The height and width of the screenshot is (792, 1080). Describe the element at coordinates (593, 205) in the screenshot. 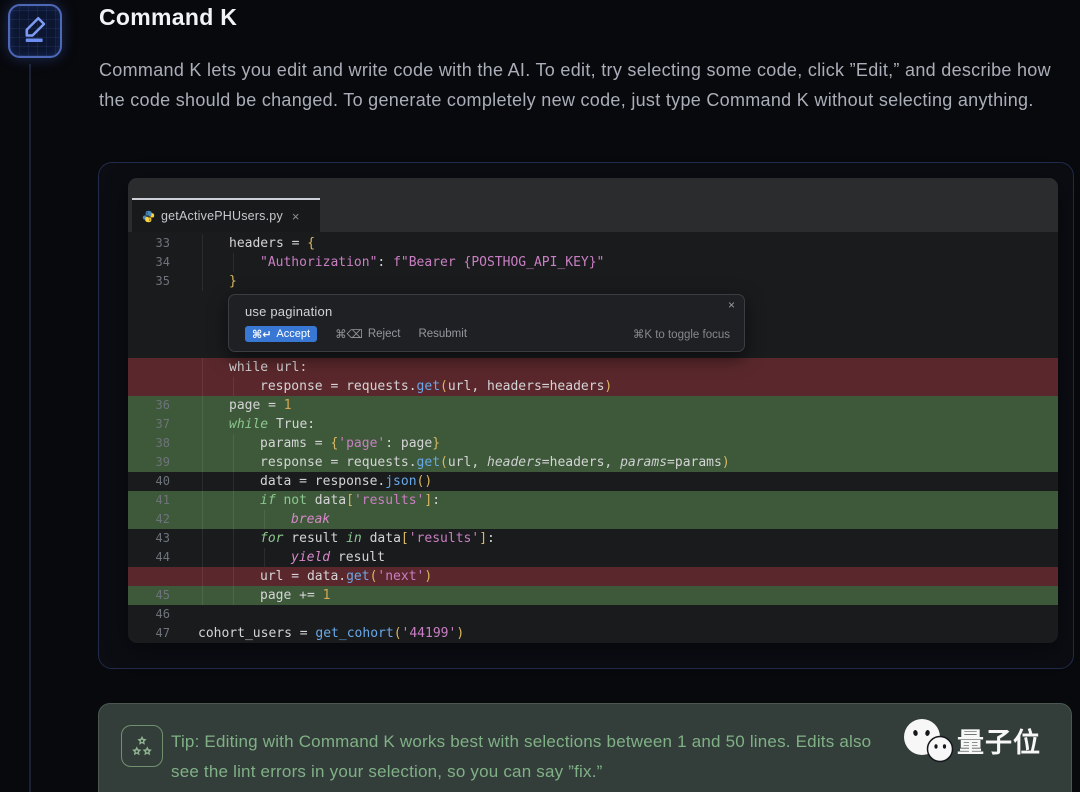

I see `editor-header: getActivePHUsers.py ×` at that location.